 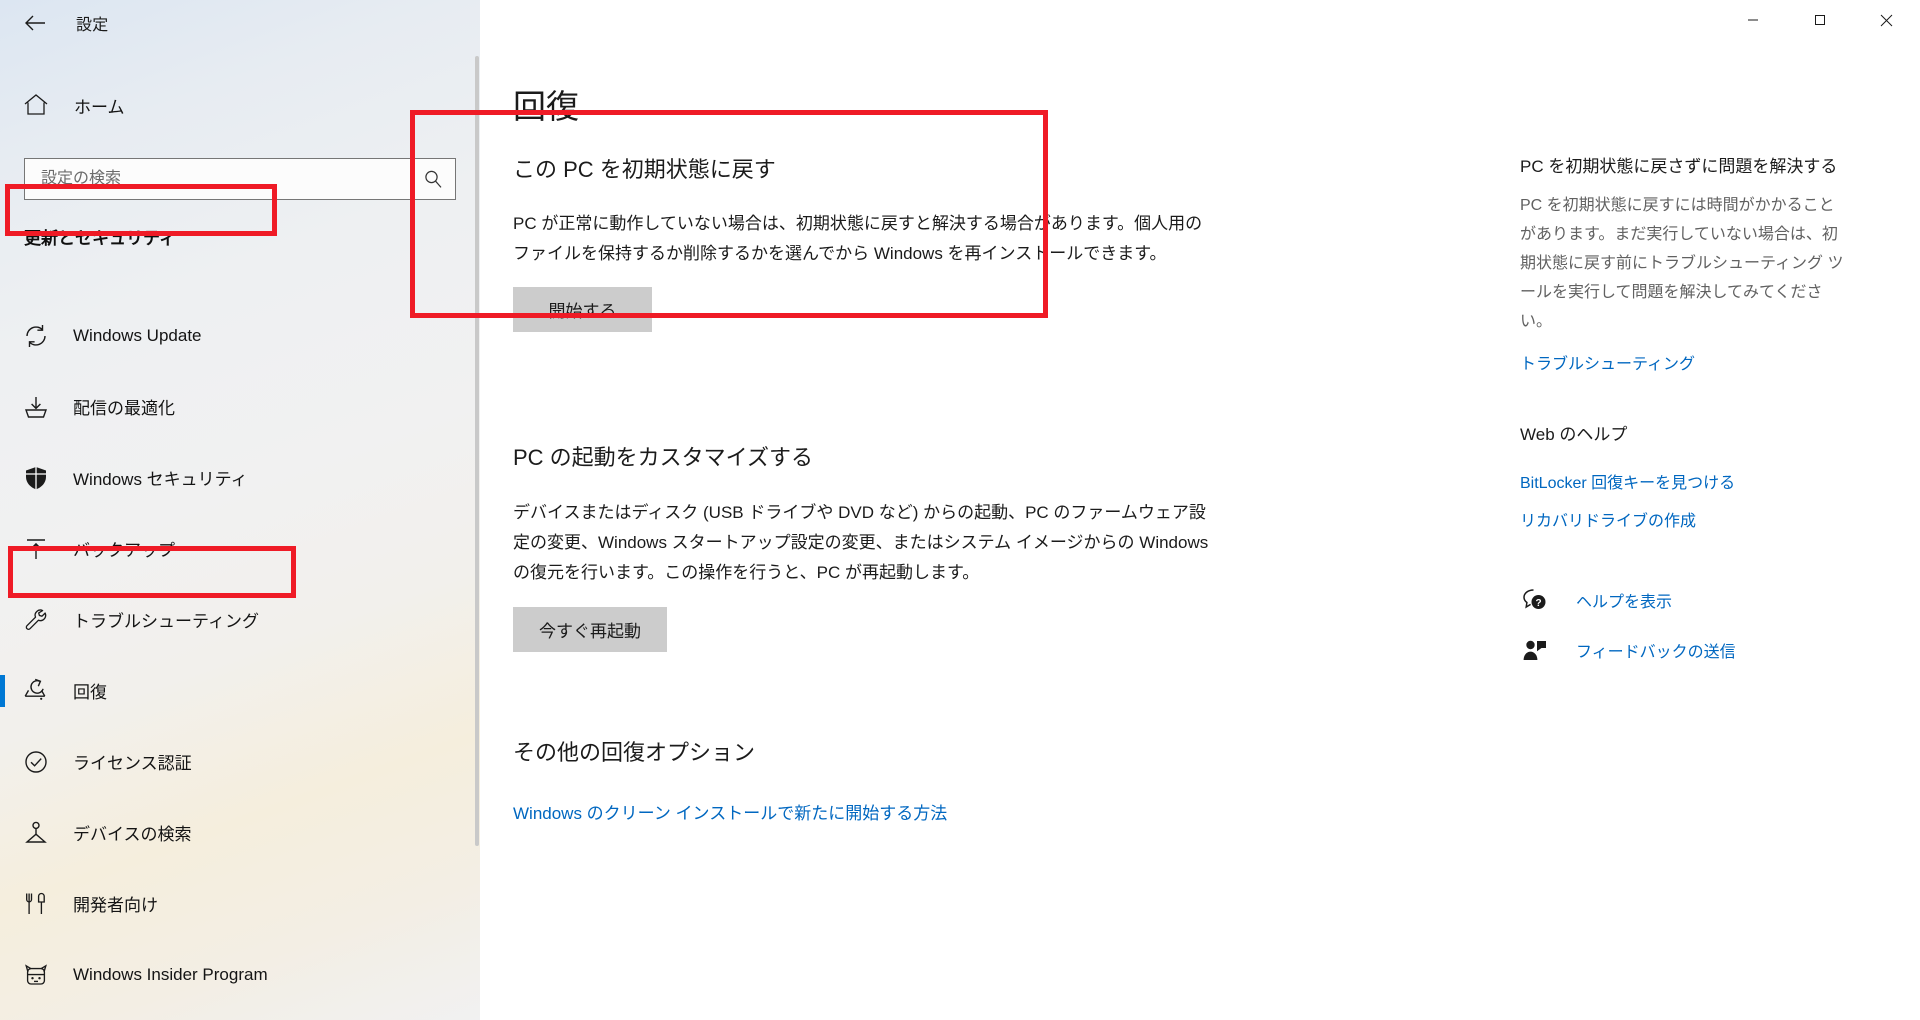 I want to click on sidebar-item-for-developers: 開発者向け, so click(x=240, y=903).